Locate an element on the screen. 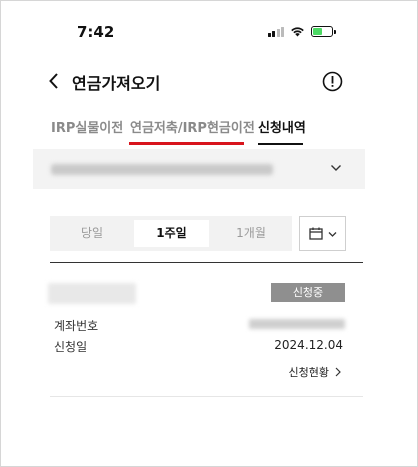 This screenshot has height=467, width=418. status-badge: 신청중 is located at coordinates (308, 292).